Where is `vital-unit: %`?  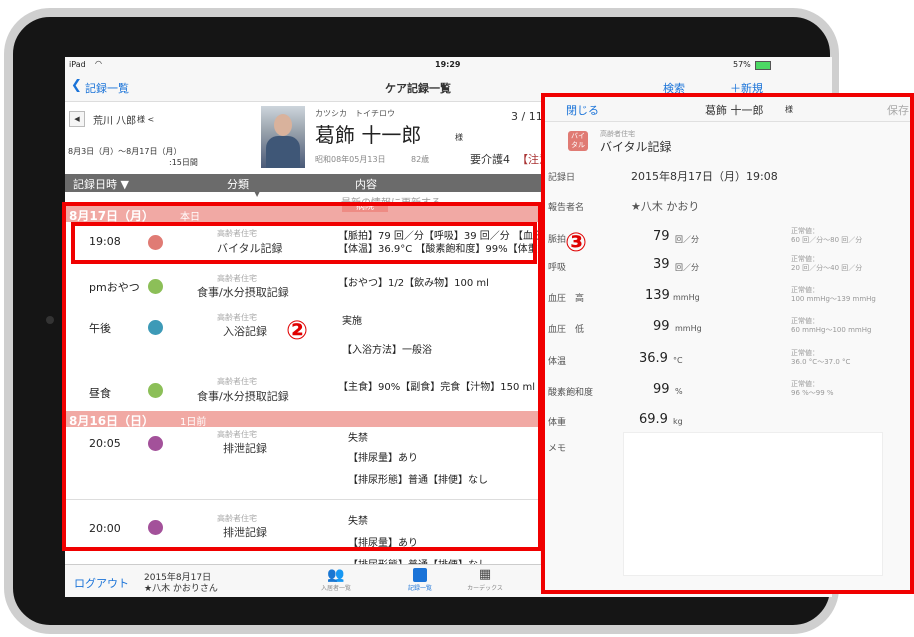
vital-unit: % is located at coordinates (679, 391).